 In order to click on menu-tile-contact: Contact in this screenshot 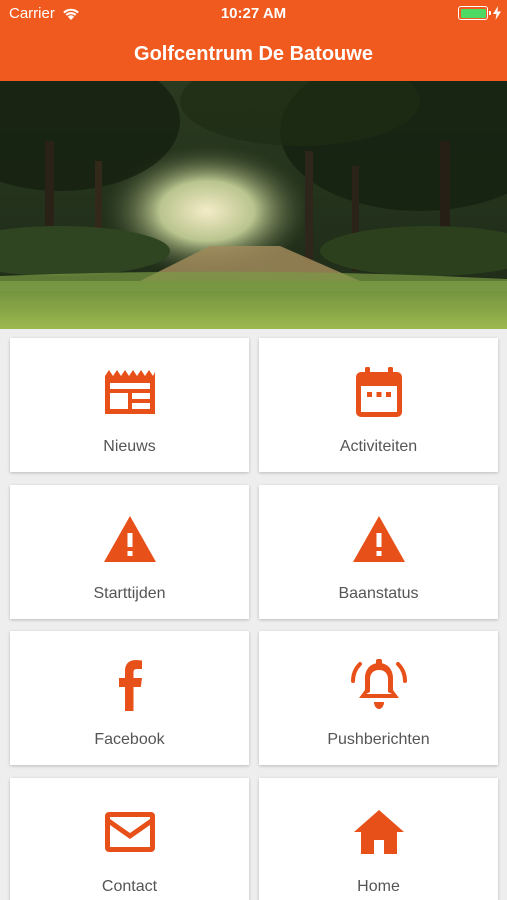, I will do `click(129, 839)`.